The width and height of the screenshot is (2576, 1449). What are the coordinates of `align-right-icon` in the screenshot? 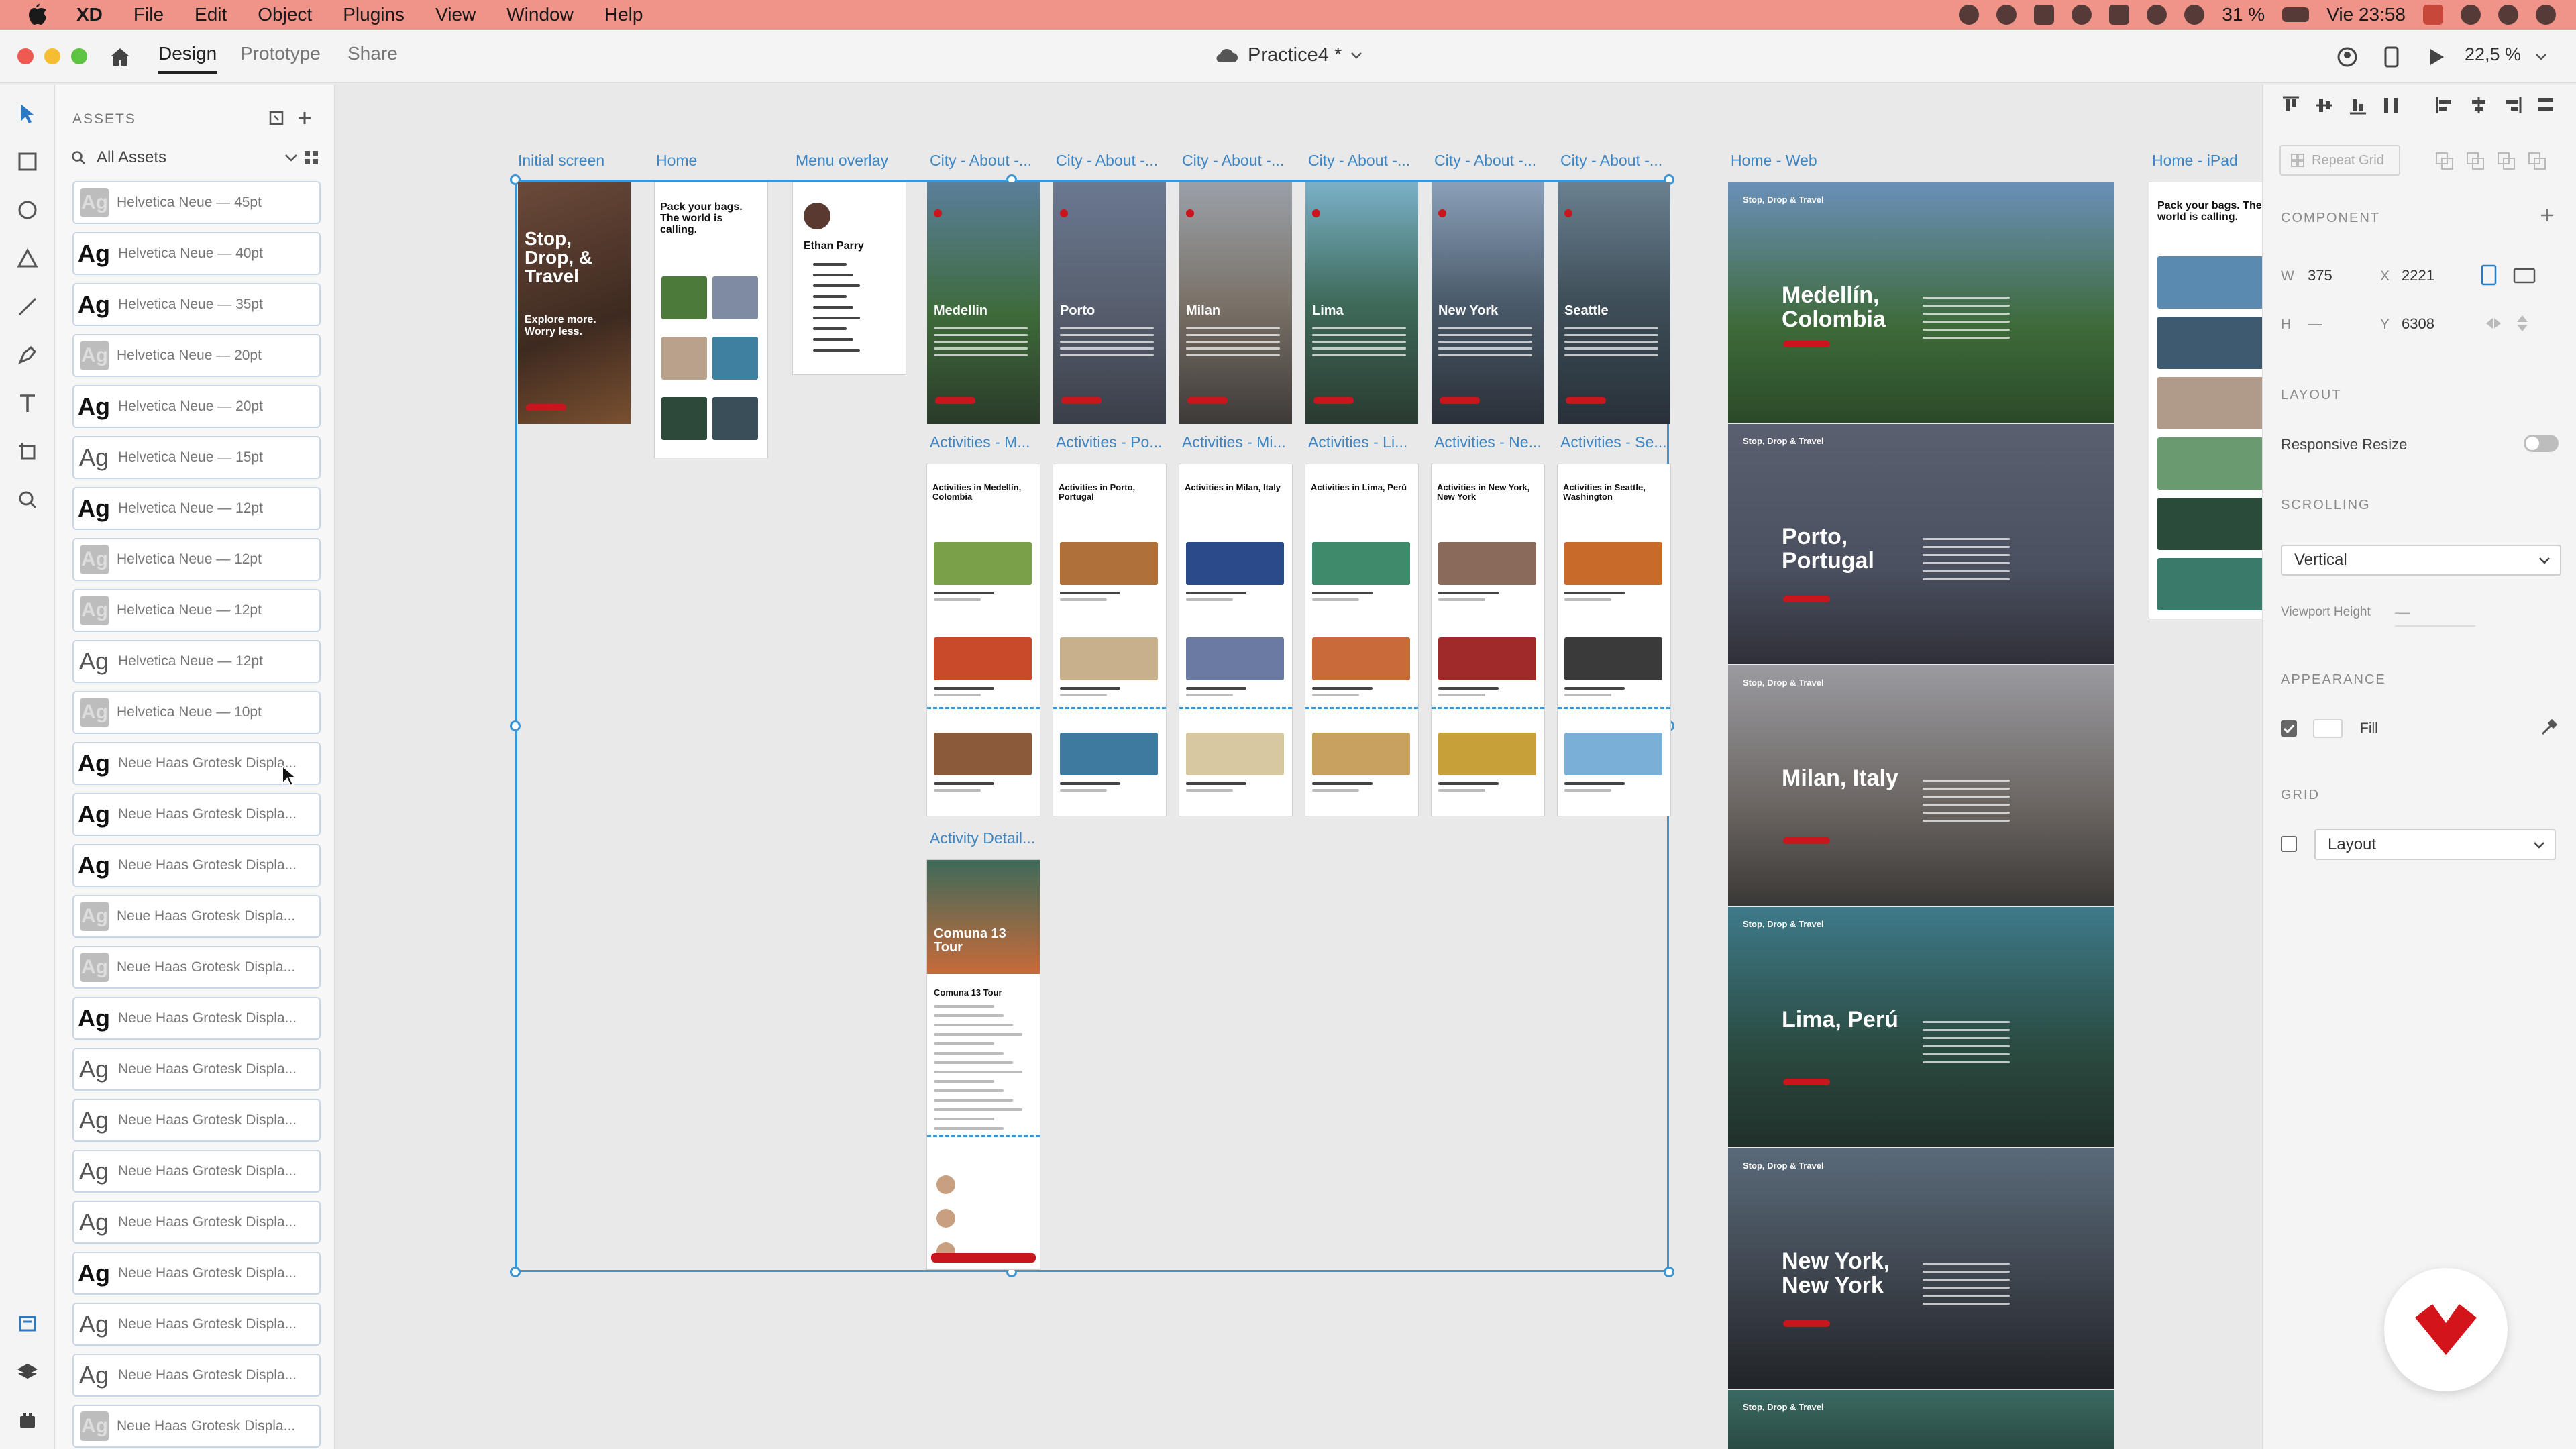 It's located at (2512, 105).